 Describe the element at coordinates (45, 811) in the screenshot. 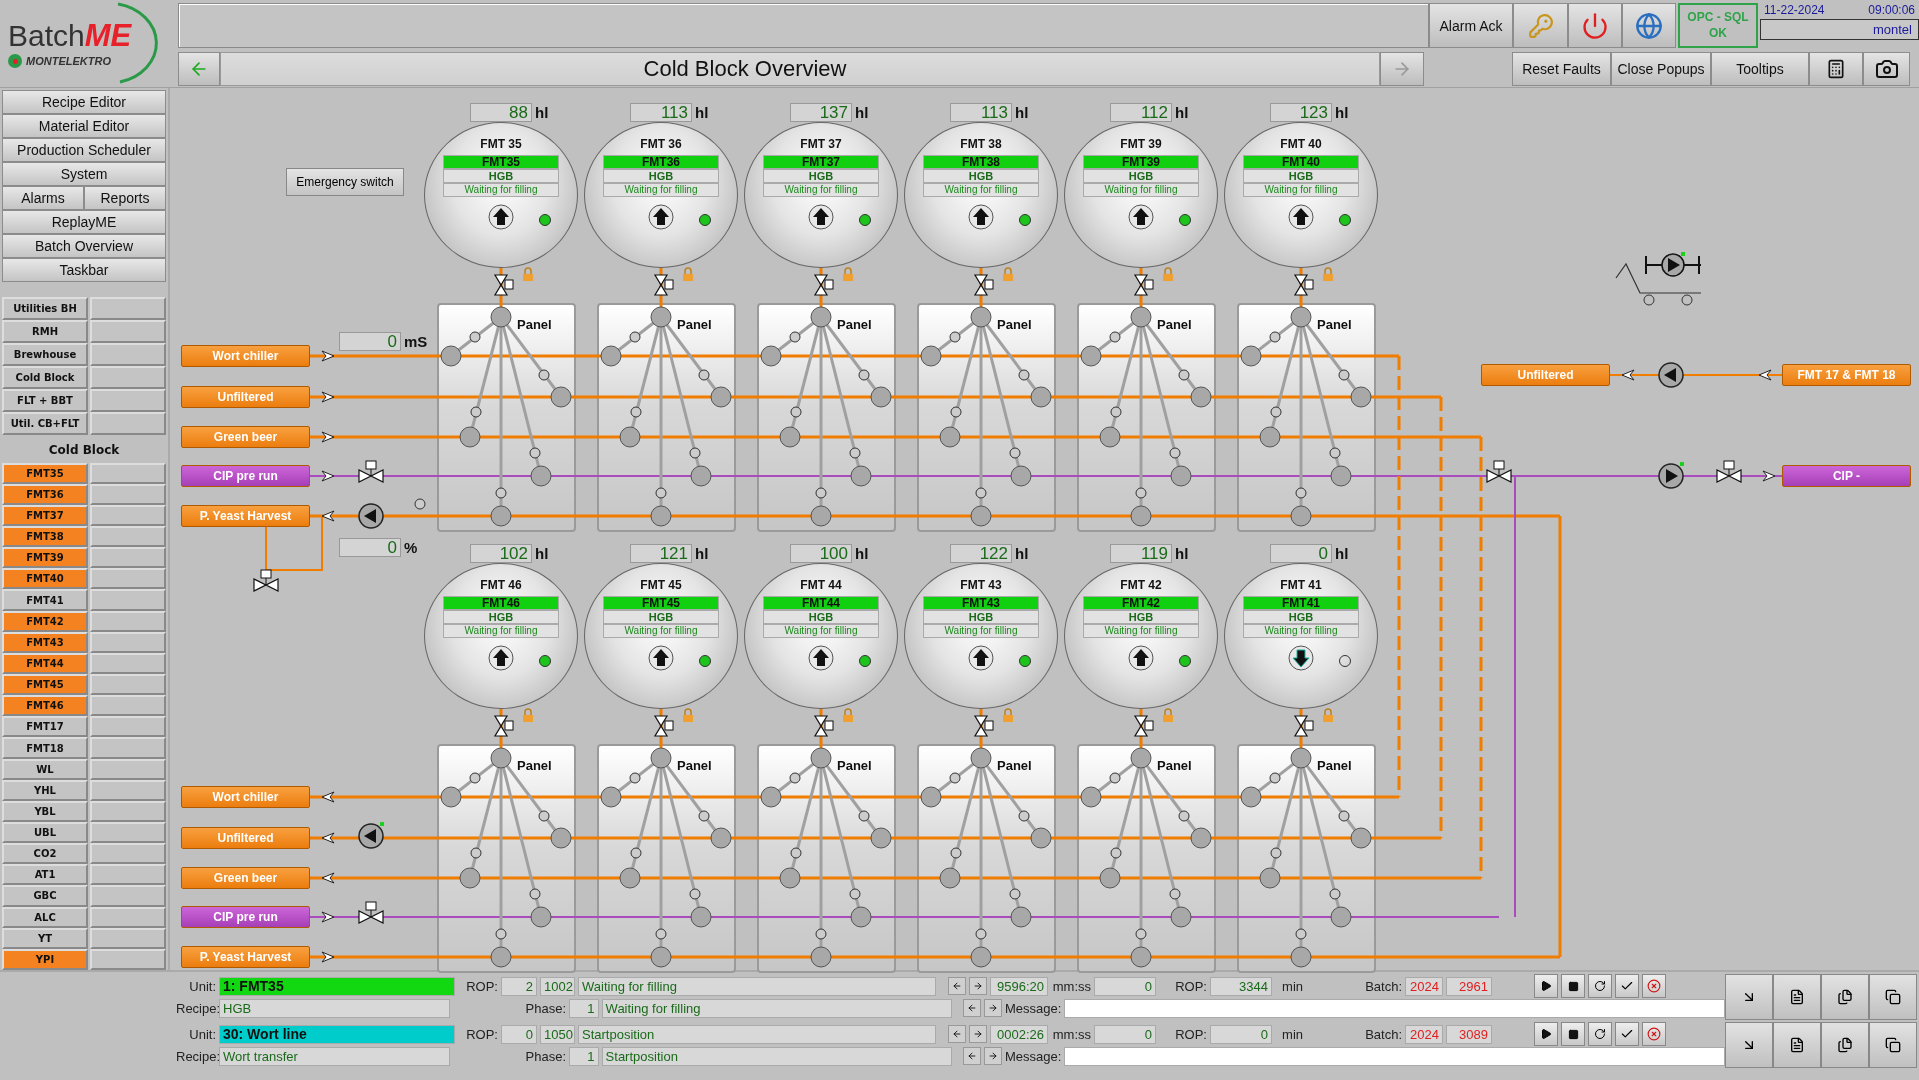

I see `unit-button: YBL` at that location.